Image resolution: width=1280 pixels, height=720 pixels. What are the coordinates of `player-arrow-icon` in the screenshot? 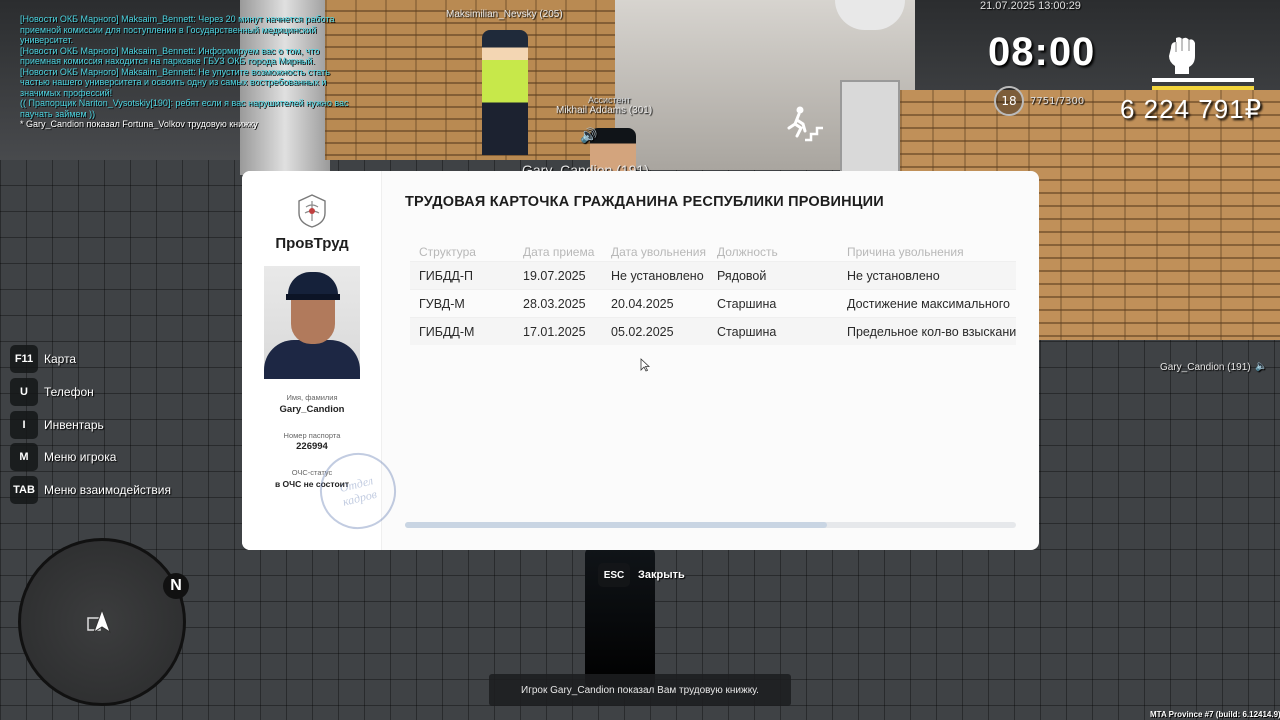 It's located at (99, 621).